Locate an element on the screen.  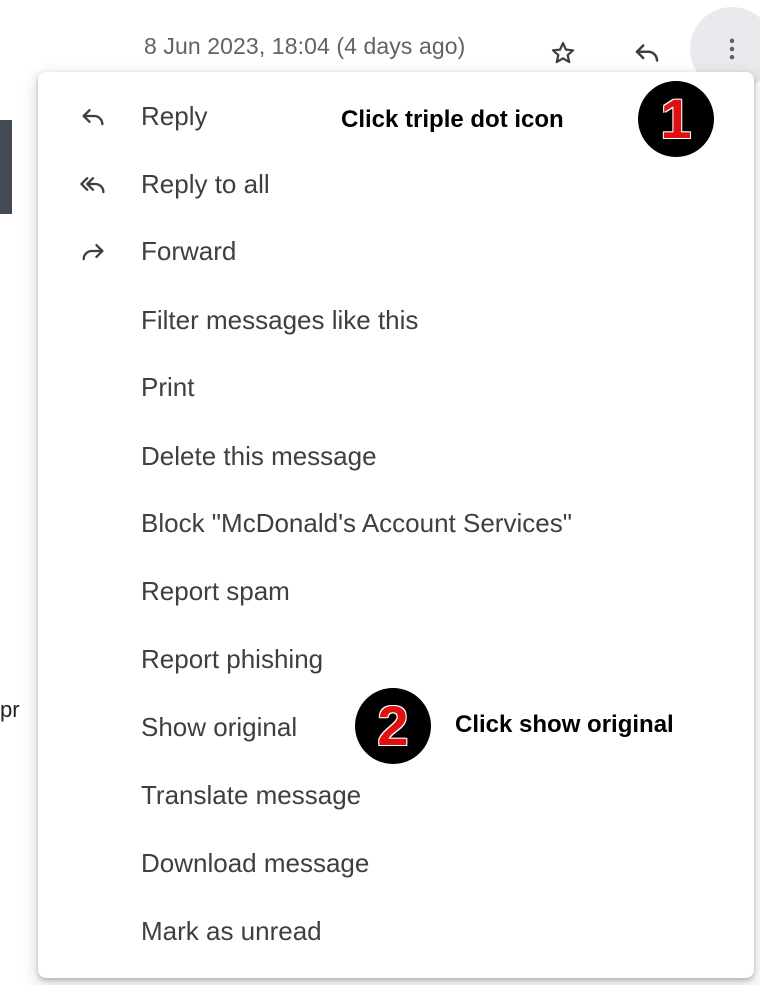
menu-item-translate-message: Translate message is located at coordinates (396, 795).